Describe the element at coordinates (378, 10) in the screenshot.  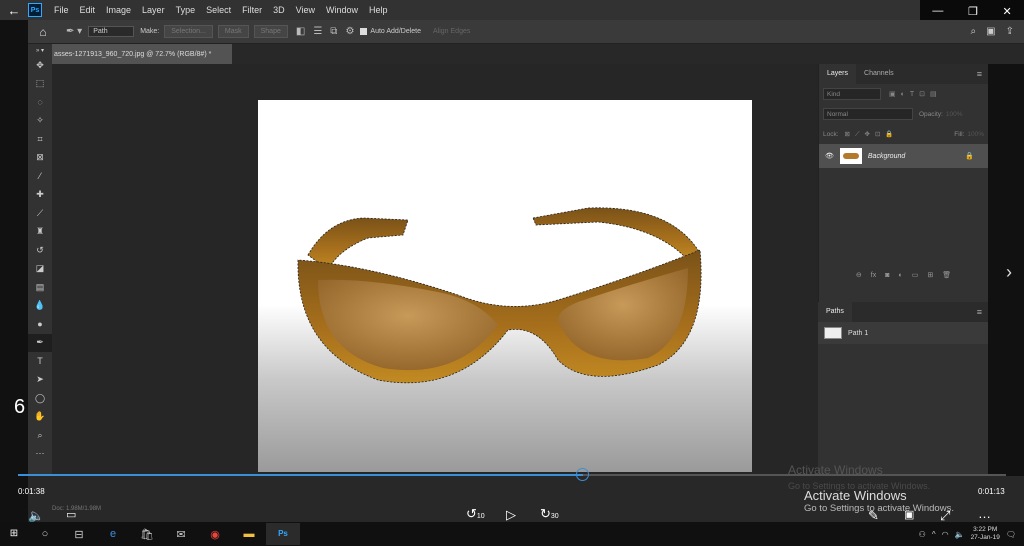
I see `menu-help: Help` at that location.